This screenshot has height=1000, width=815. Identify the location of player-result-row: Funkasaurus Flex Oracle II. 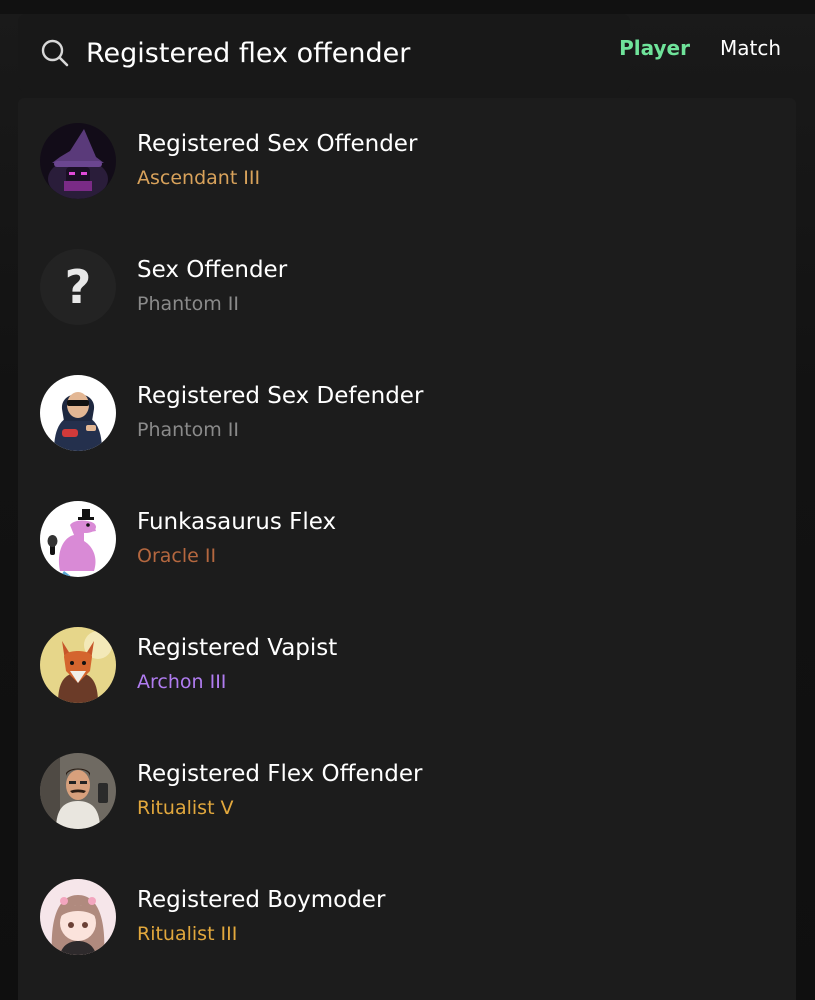
(407, 539).